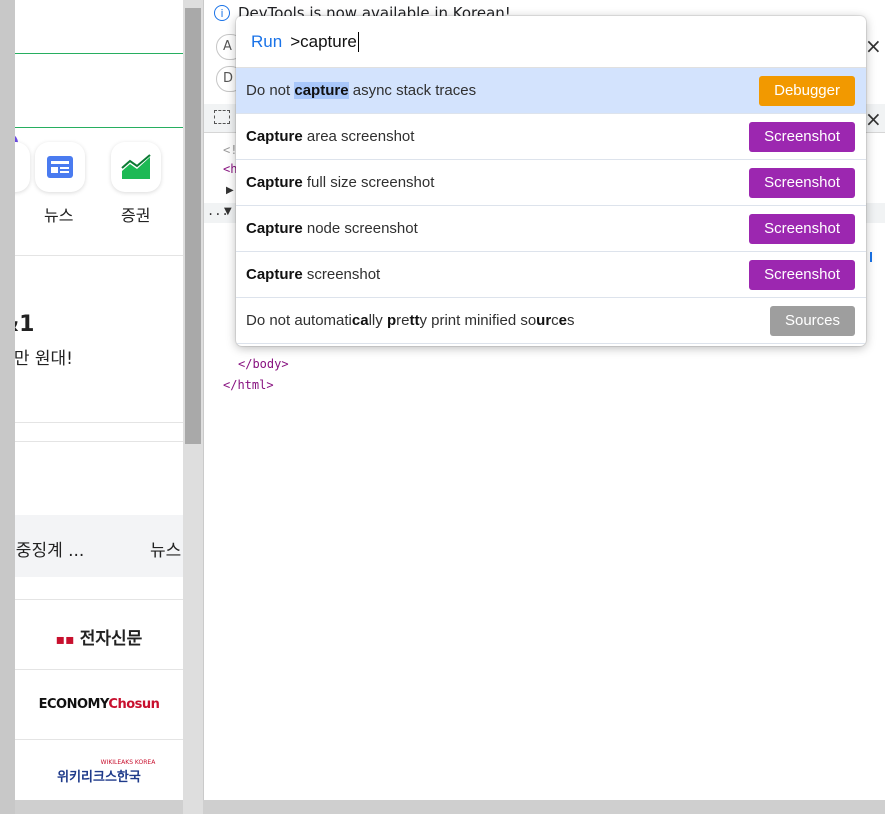  What do you see at coordinates (812, 321) in the screenshot?
I see `category-badge: Sources` at bounding box center [812, 321].